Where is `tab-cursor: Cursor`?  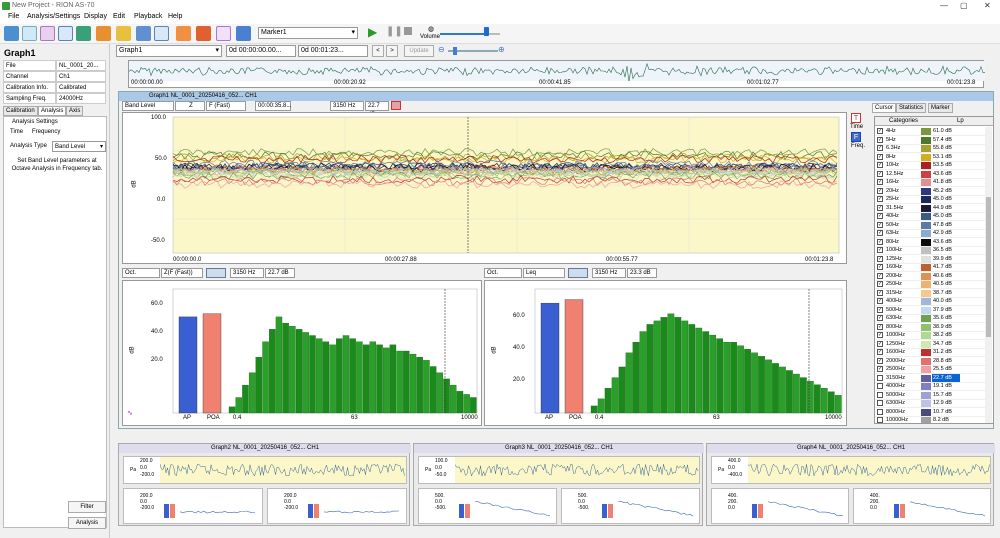 tab-cursor: Cursor is located at coordinates (884, 108).